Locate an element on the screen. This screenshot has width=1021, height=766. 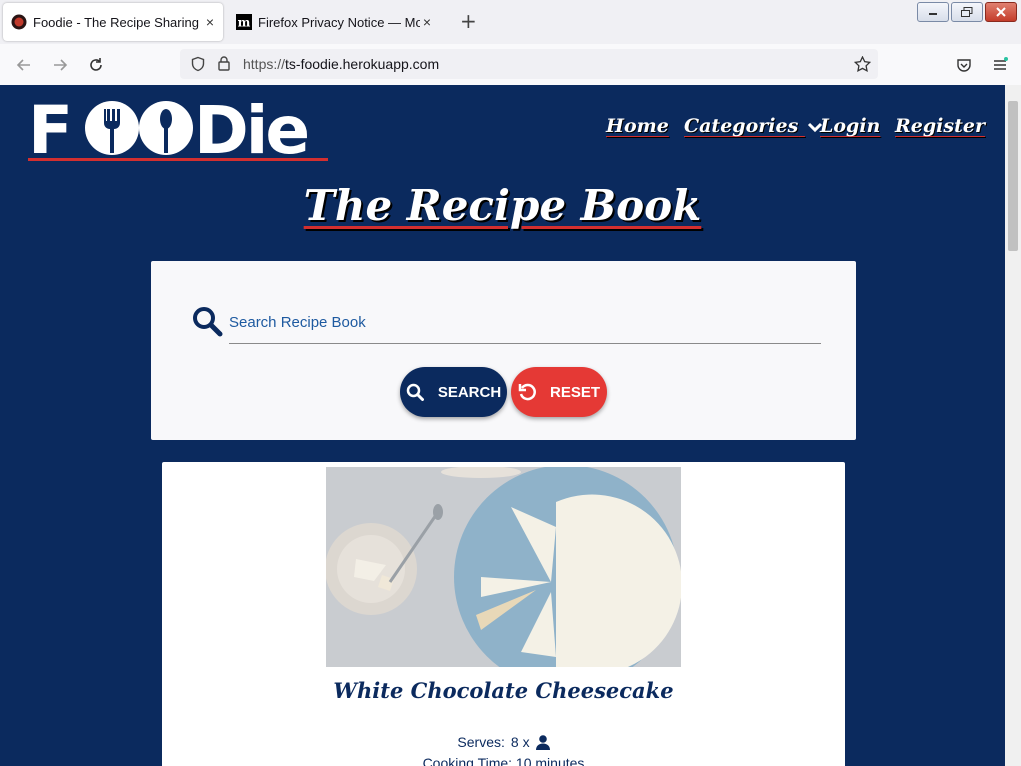
search-placeholder: Search Recipe Book is located at coordinates (297, 322).